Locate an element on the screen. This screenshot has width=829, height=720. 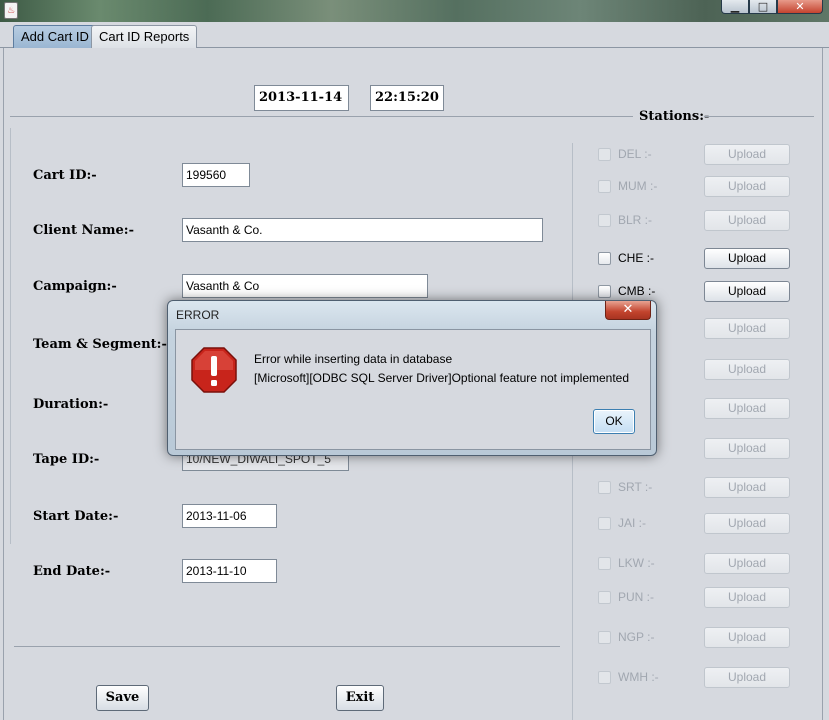
upload-button-ngp: Upload is located at coordinates (747, 637).